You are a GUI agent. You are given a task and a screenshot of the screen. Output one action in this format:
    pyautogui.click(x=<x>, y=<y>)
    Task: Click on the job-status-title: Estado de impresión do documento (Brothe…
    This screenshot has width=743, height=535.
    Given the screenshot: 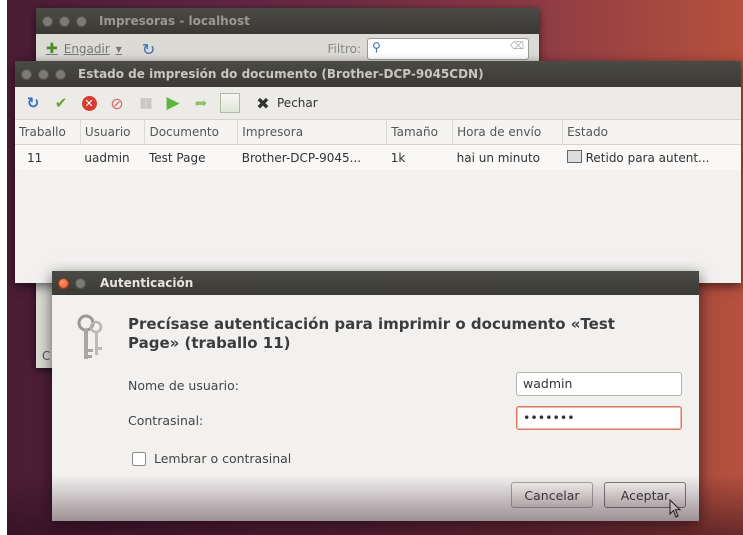 What is the action you would take?
    pyautogui.click(x=281, y=74)
    